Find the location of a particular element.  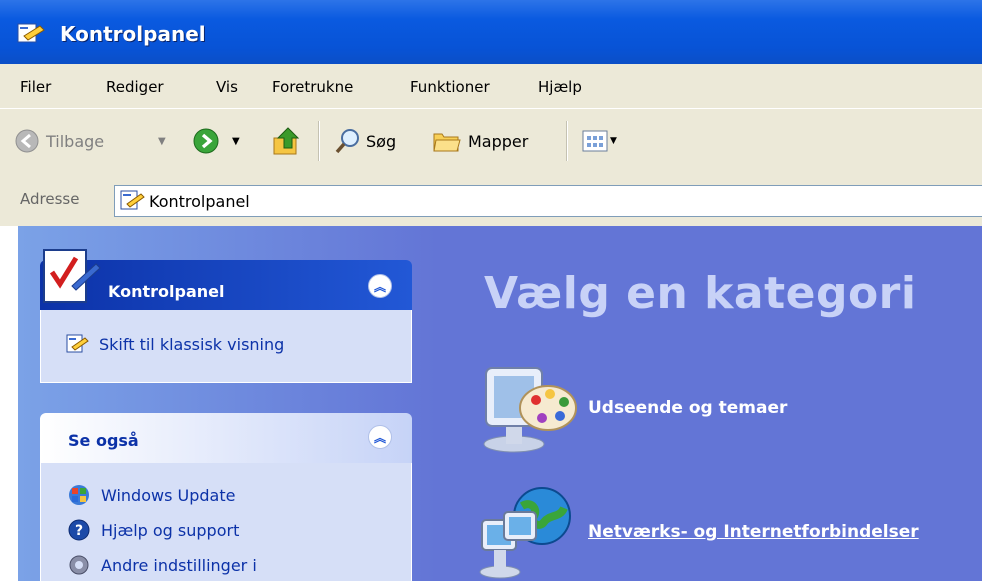

back-arrow-icon is located at coordinates (27, 141).